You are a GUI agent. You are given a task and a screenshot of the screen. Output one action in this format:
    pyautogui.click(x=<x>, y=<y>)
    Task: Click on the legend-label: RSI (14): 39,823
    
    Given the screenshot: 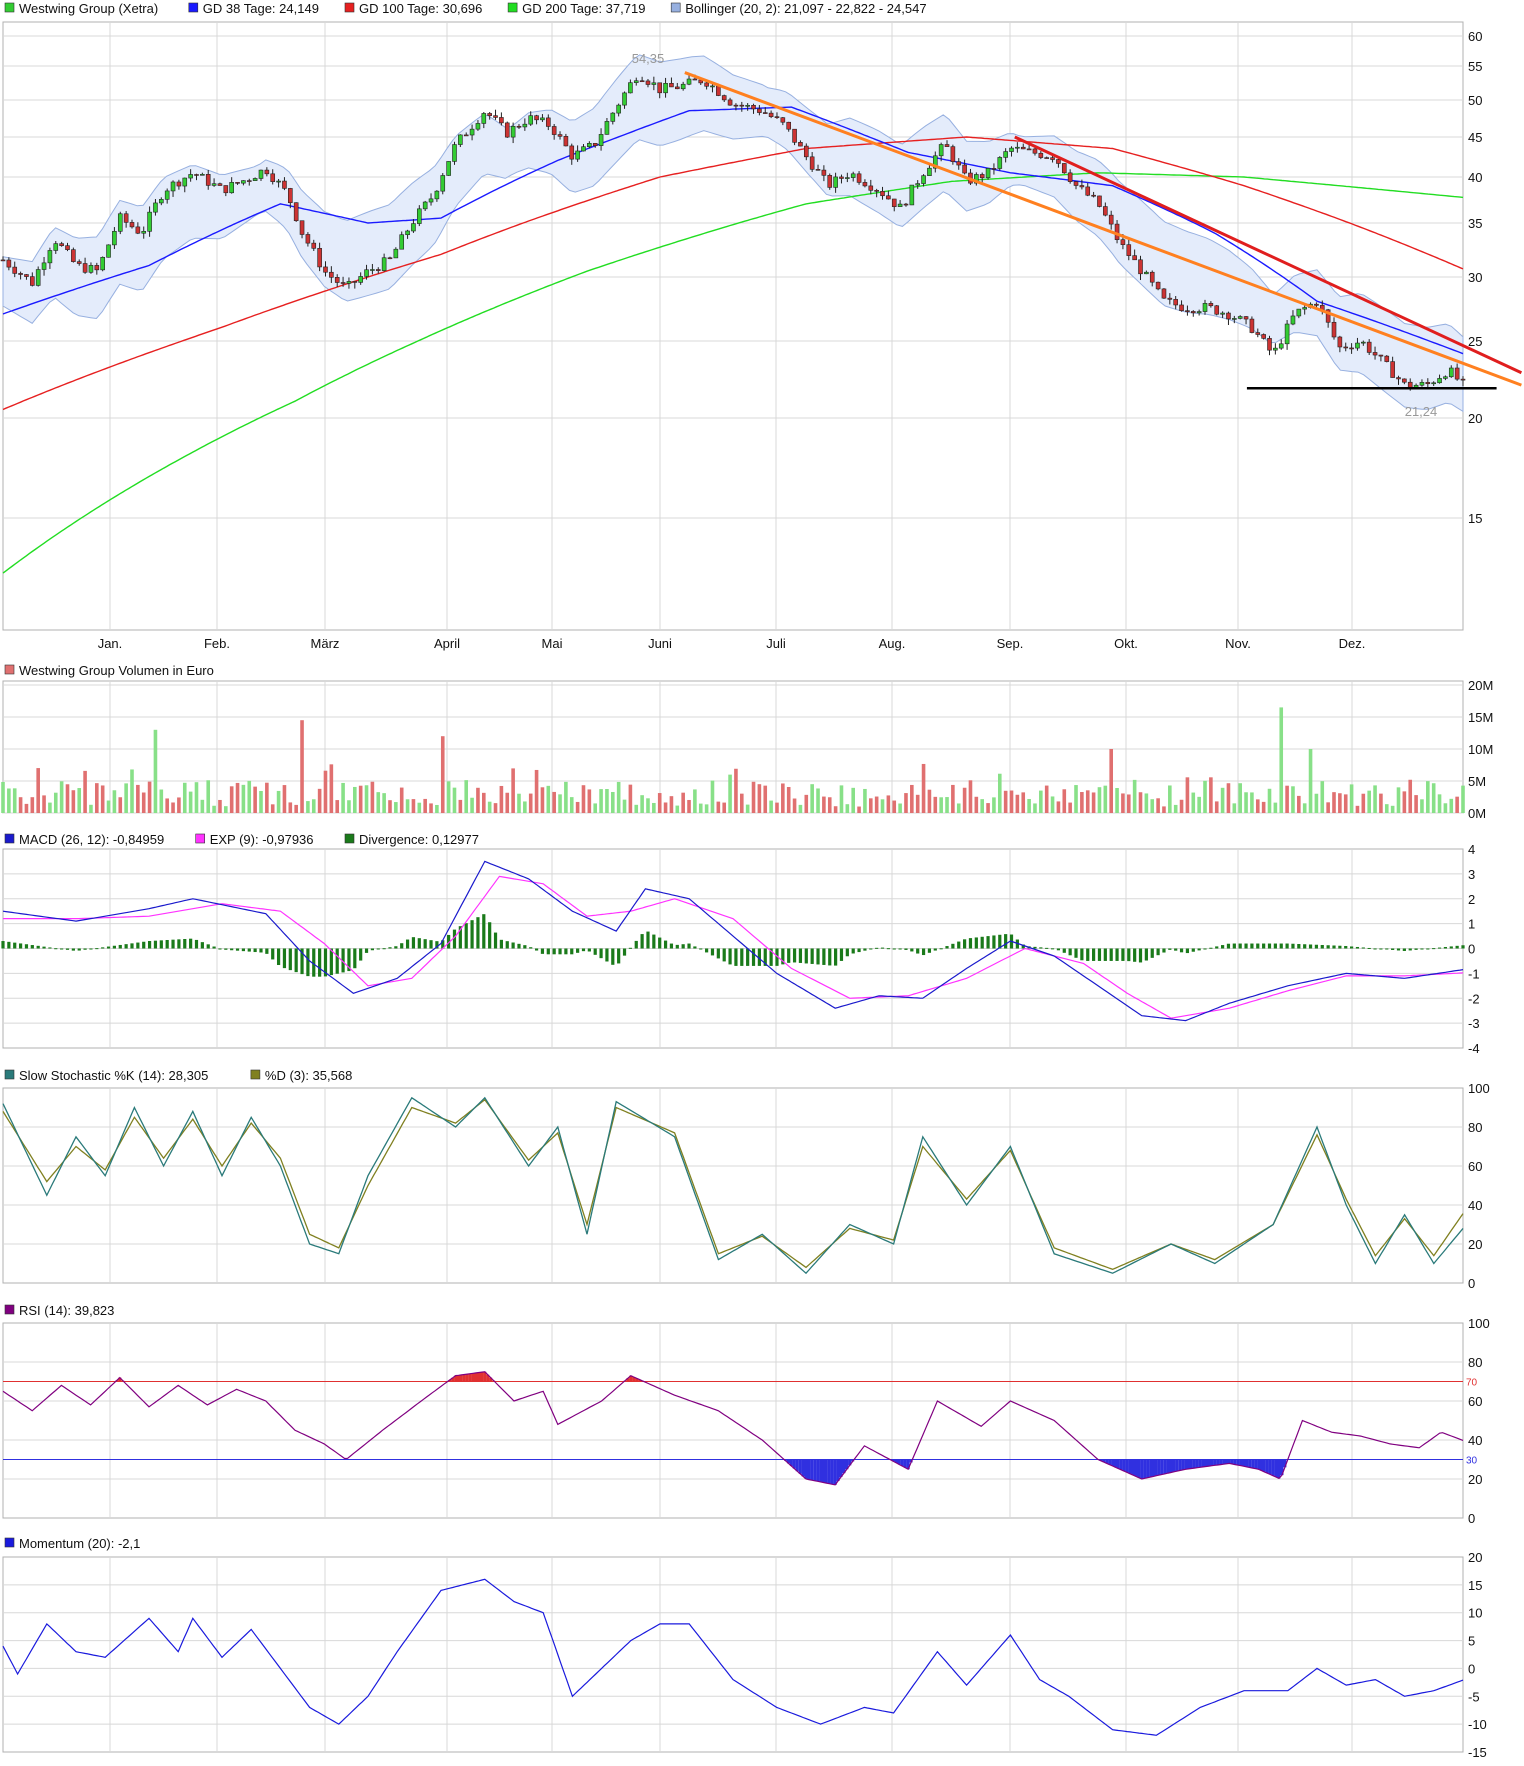 What is the action you would take?
    pyautogui.click(x=66, y=1310)
    